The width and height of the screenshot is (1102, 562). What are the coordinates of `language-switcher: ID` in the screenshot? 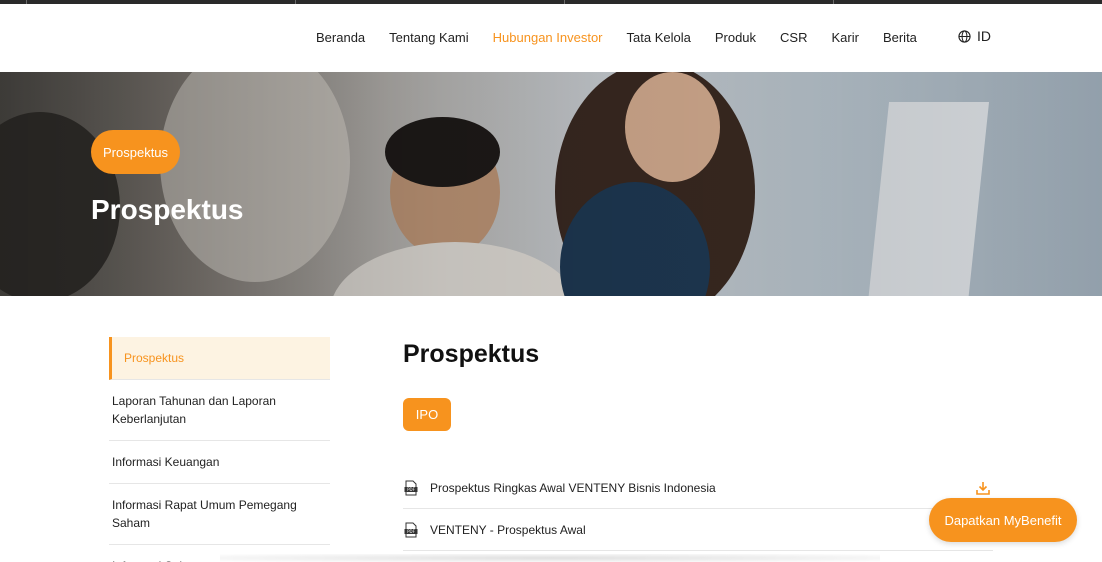 It's located at (974, 36).